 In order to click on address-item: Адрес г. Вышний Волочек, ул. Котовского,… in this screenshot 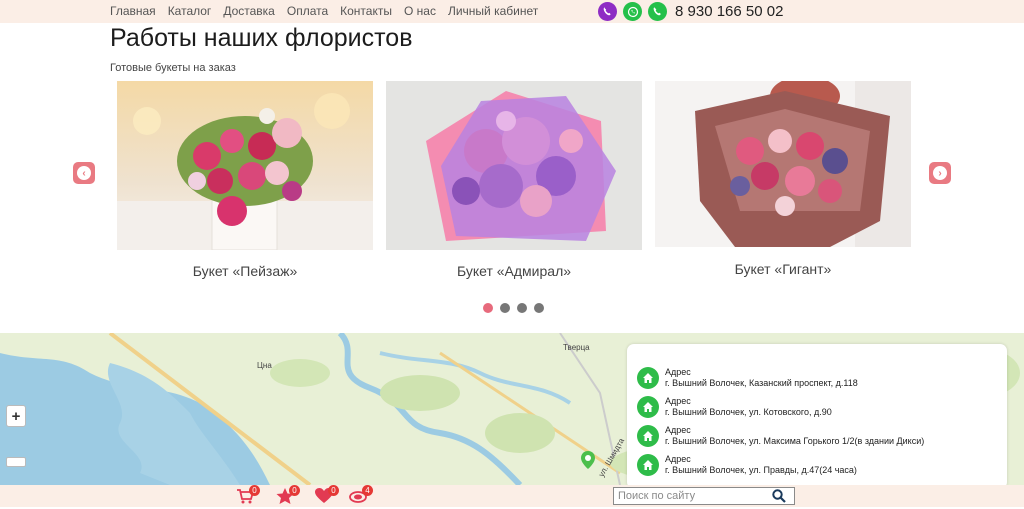, I will do `click(734, 407)`.